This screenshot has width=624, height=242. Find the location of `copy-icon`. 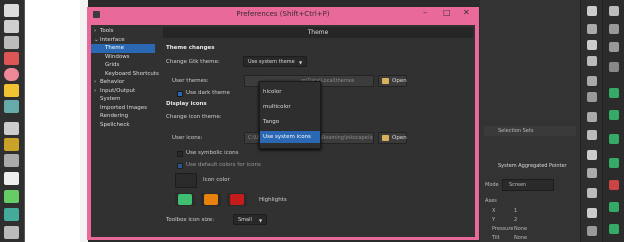

copy-icon is located at coordinates (592, 155).